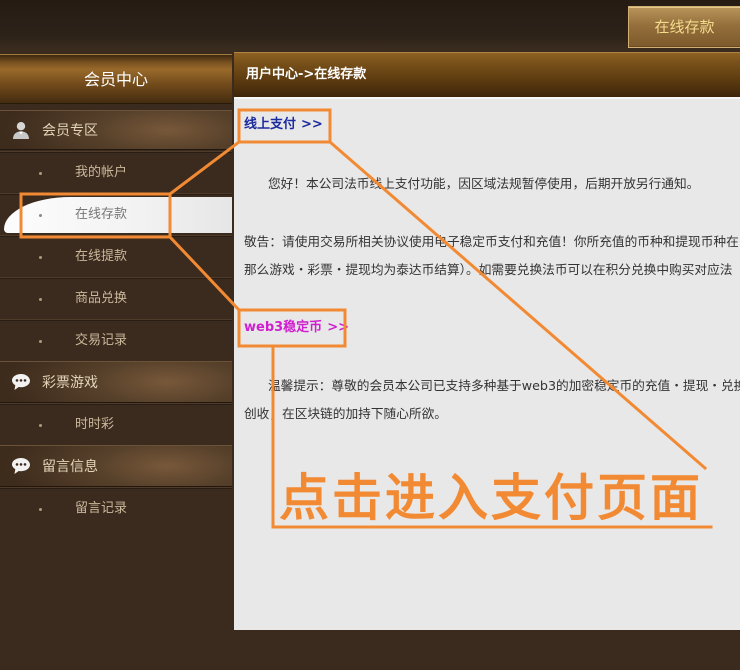 This screenshot has height=670, width=740. I want to click on sidebar-item-online-deposit: 在线存款, so click(116, 214).